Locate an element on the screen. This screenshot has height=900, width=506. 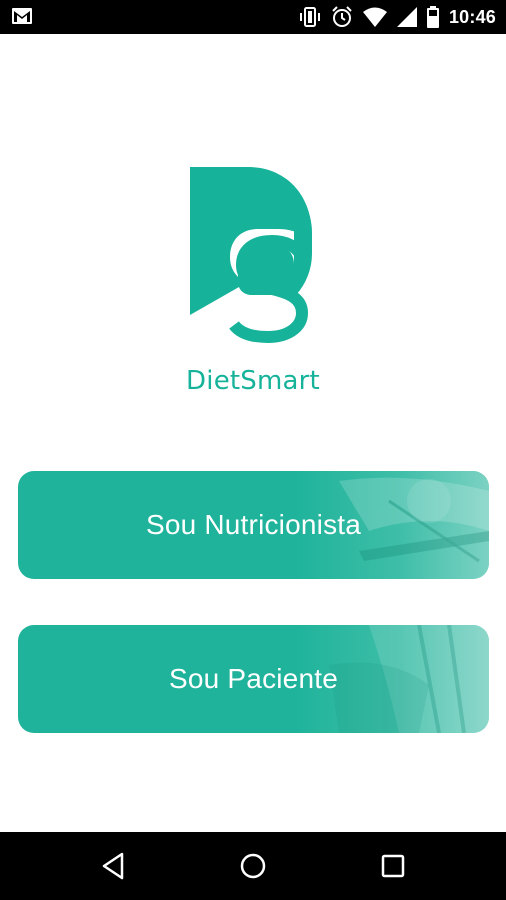
nutritionist-button: Sou Nutricionista is located at coordinates (253, 525).